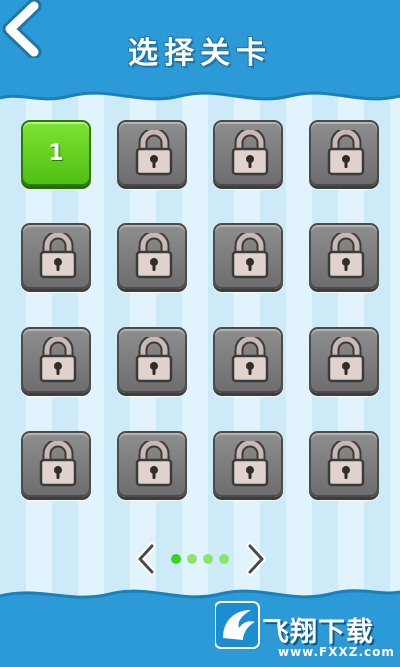  What do you see at coordinates (146, 559) in the screenshot?
I see `prev-page-arrow-icon` at bounding box center [146, 559].